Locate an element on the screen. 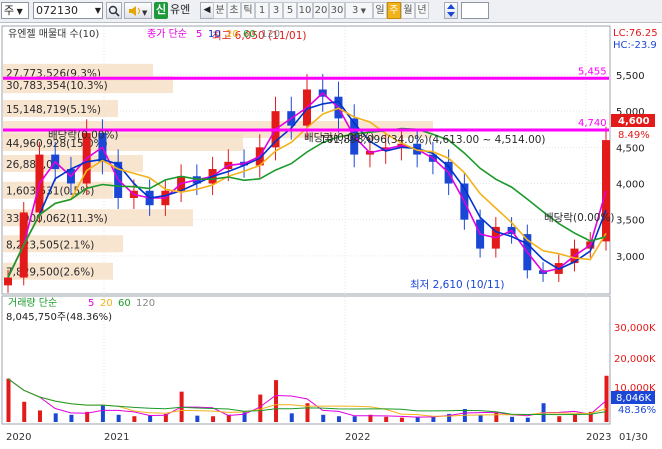 The image size is (662, 449). stock-code-value: 072130 is located at coordinates (57, 10).